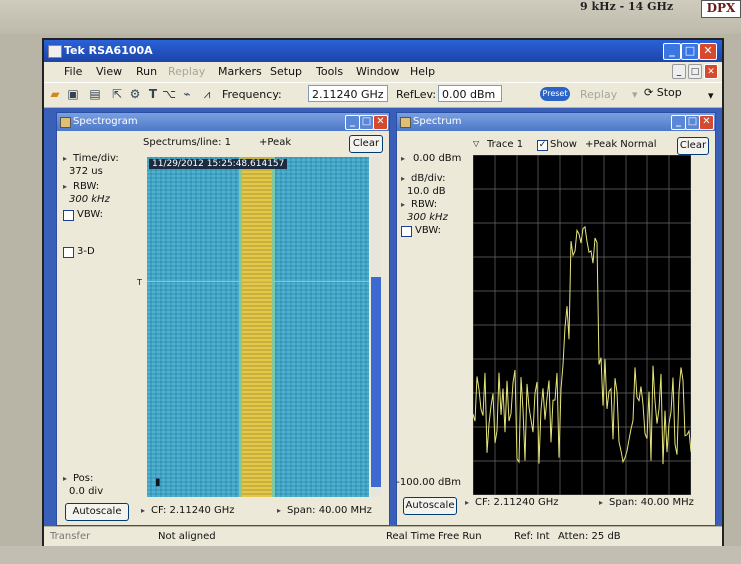 The image size is (741, 564). I want to click on spectrums-per-line: Spectrums/line: 1, so click(187, 142).